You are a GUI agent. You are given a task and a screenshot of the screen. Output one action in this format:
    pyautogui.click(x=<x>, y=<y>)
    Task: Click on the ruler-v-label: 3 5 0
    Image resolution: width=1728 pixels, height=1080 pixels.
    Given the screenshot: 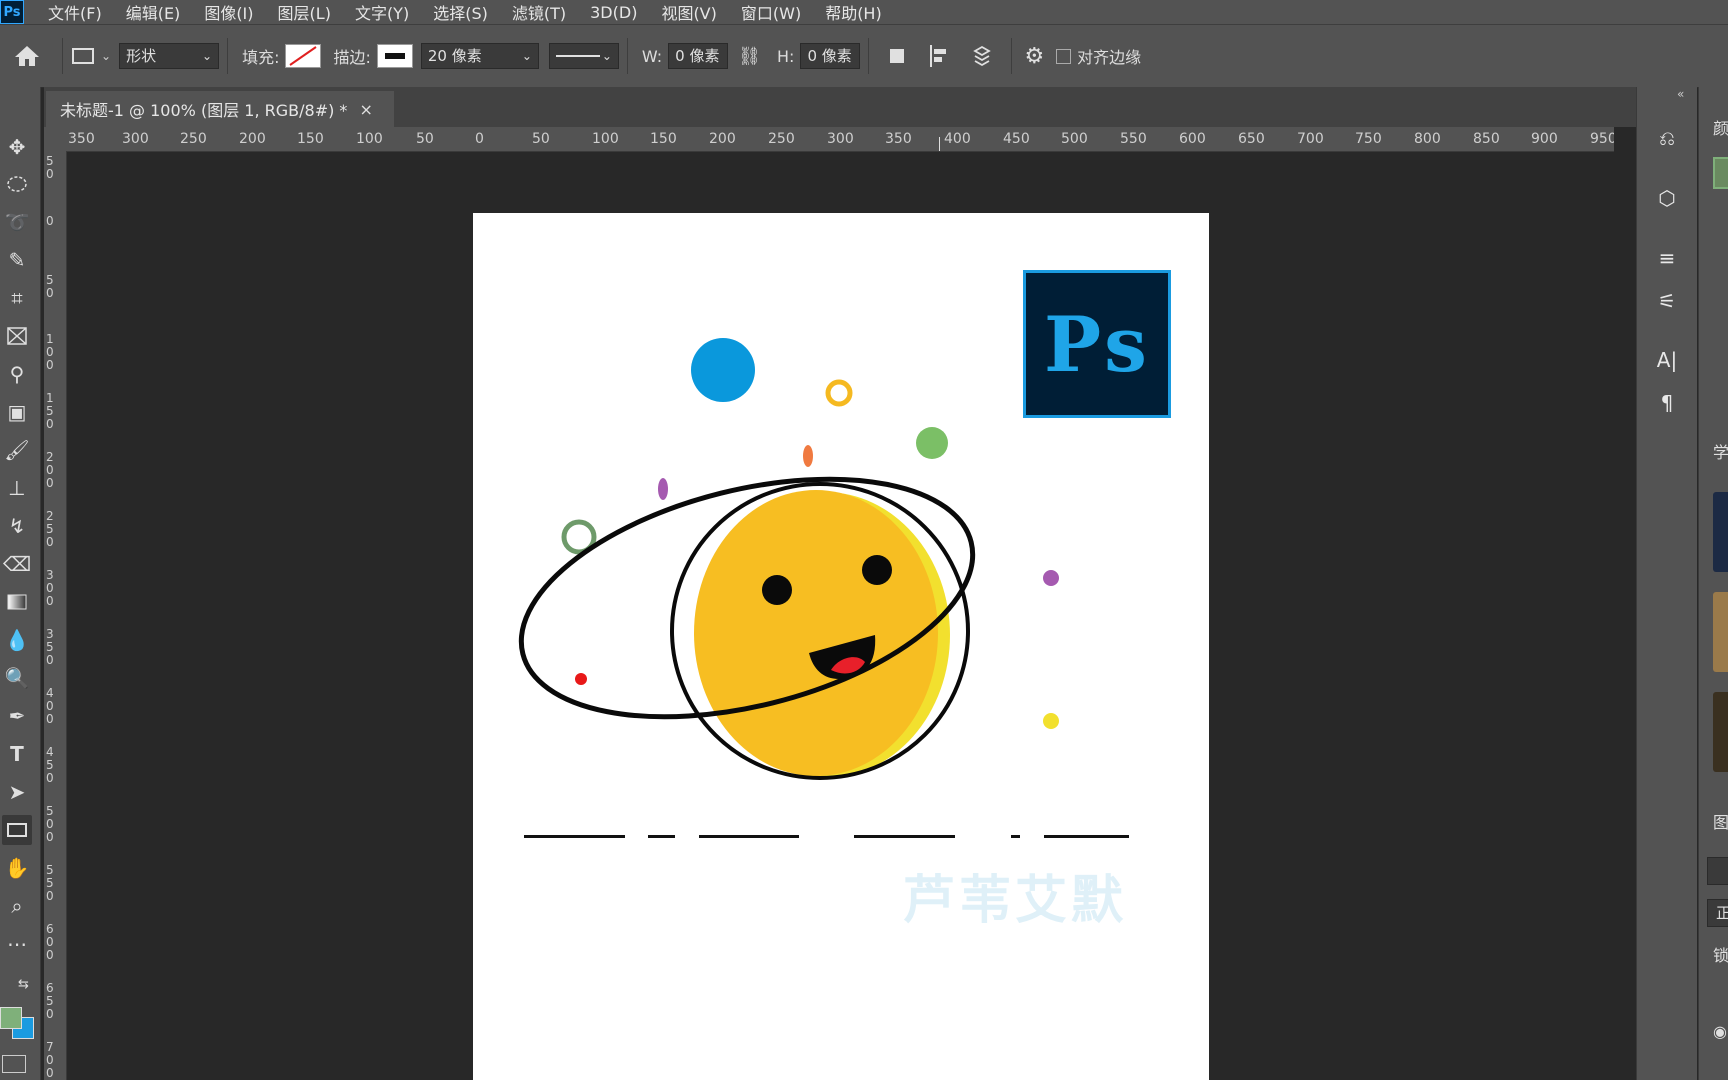 What is the action you would take?
    pyautogui.click(x=50, y=647)
    